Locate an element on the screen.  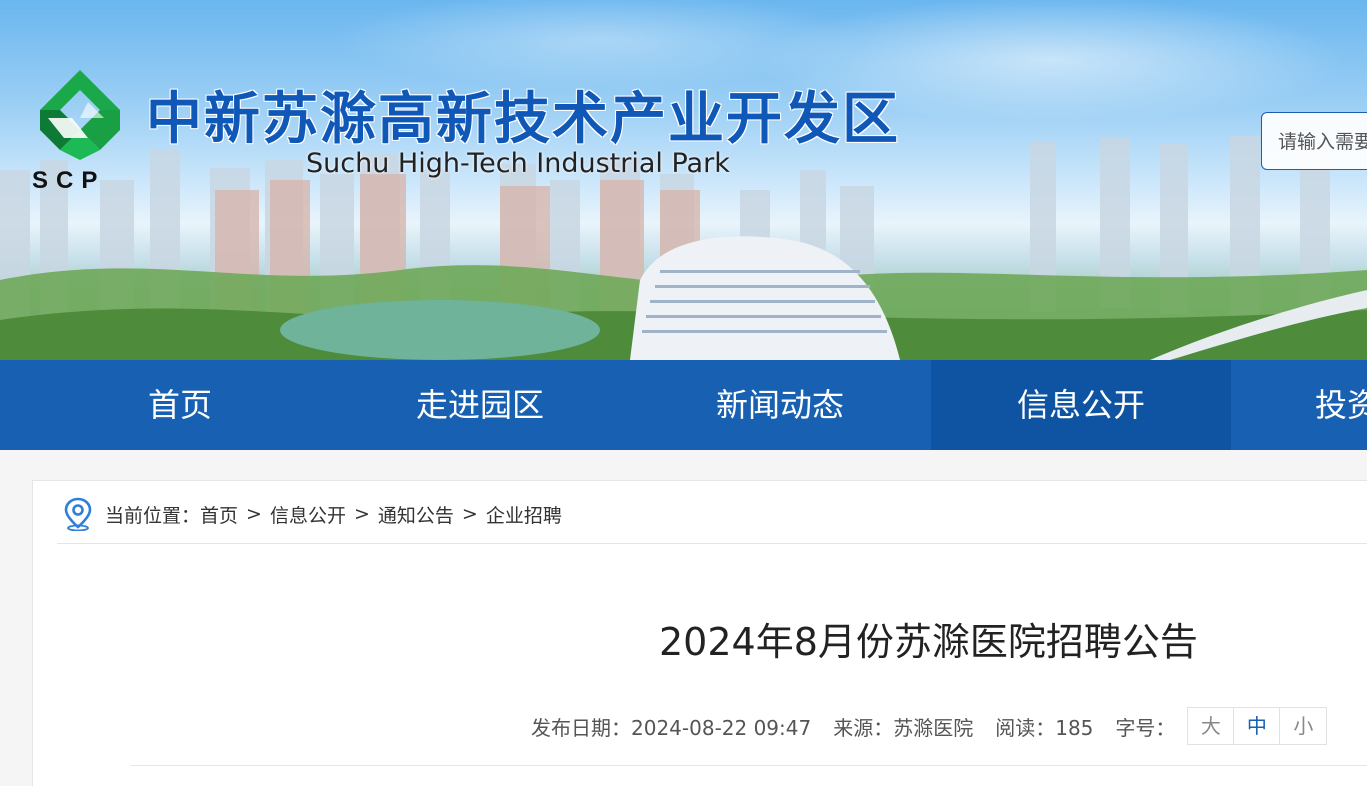
search-input: 请输入需要搜索的内容 is located at coordinates (1314, 141).